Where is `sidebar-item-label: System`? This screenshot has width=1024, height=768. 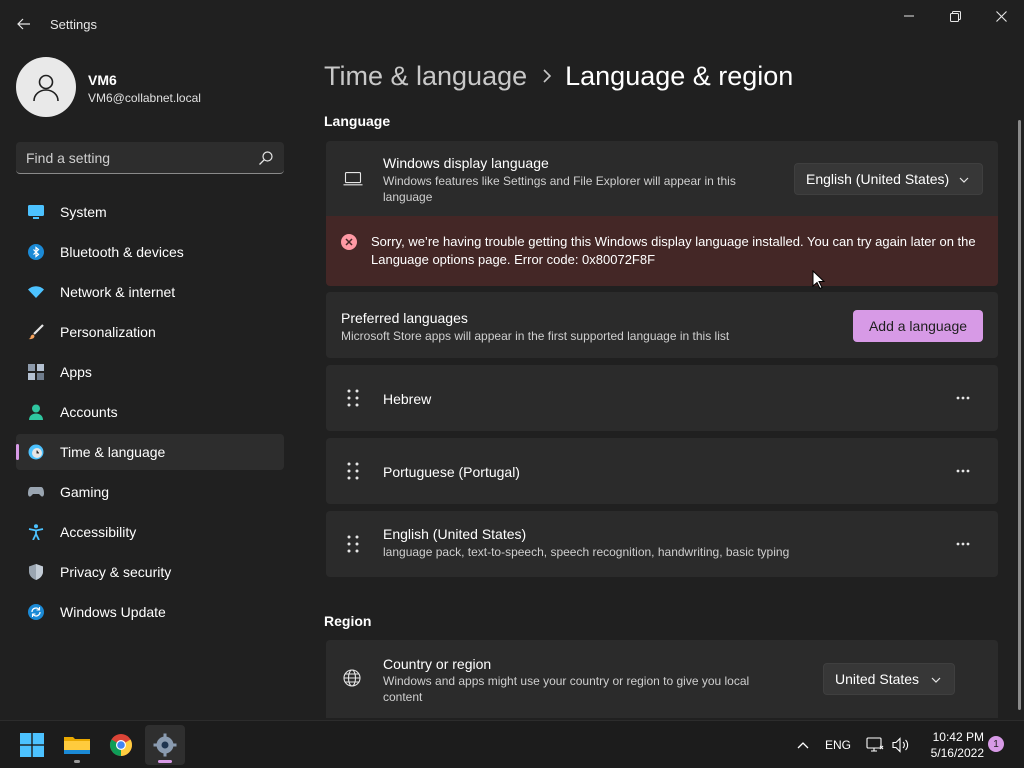 sidebar-item-label: System is located at coordinates (83, 212).